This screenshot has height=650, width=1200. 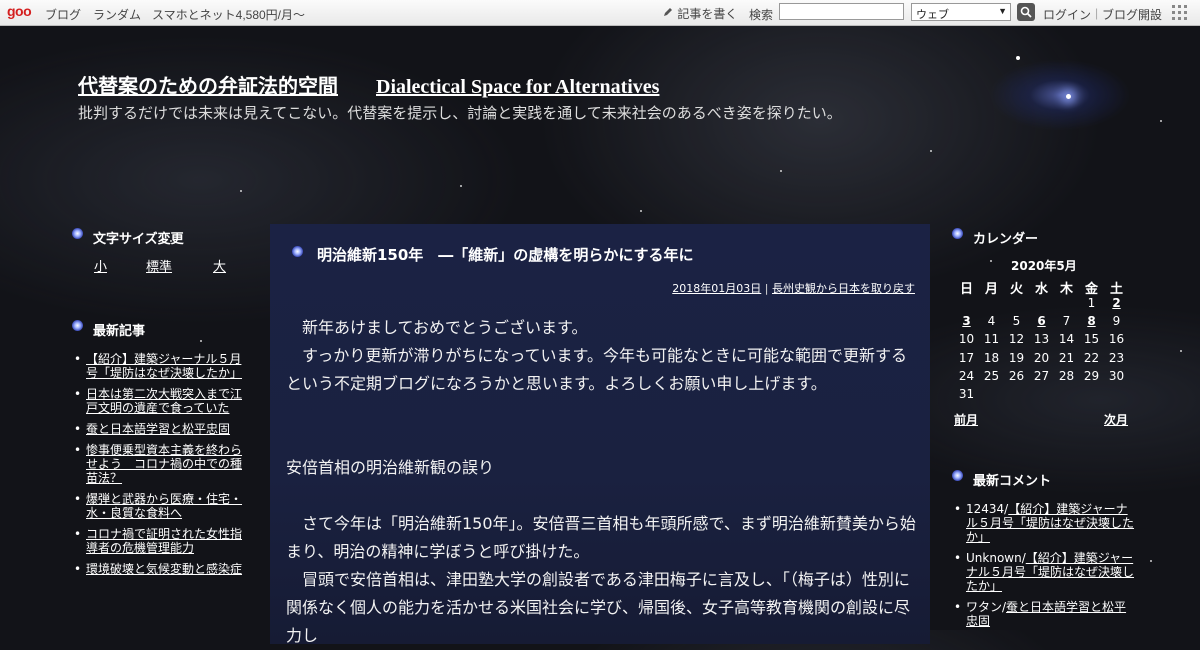 I want to click on toolbar-link-blog: ブログ, so click(x=63, y=14).